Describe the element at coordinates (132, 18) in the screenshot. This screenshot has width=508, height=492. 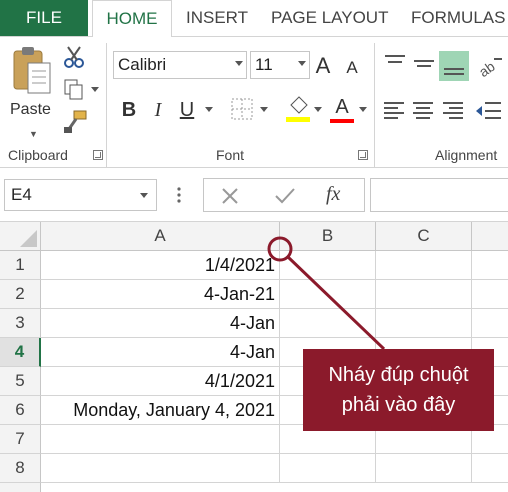
I see `tab-home: HOME` at that location.